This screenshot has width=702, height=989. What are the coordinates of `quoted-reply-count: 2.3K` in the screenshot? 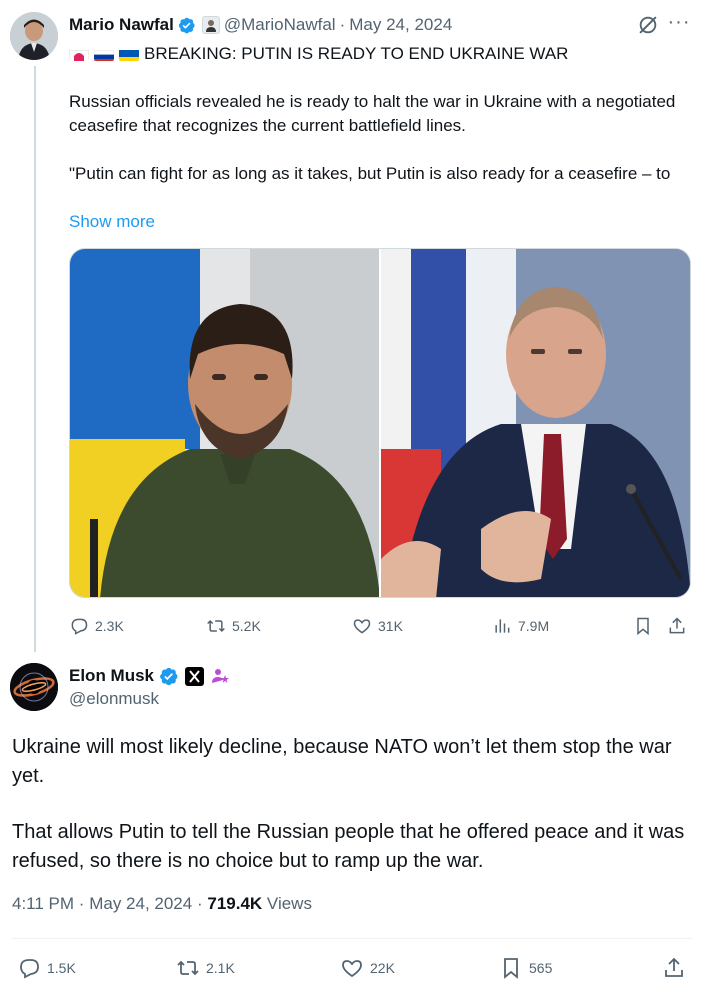 It's located at (109, 626).